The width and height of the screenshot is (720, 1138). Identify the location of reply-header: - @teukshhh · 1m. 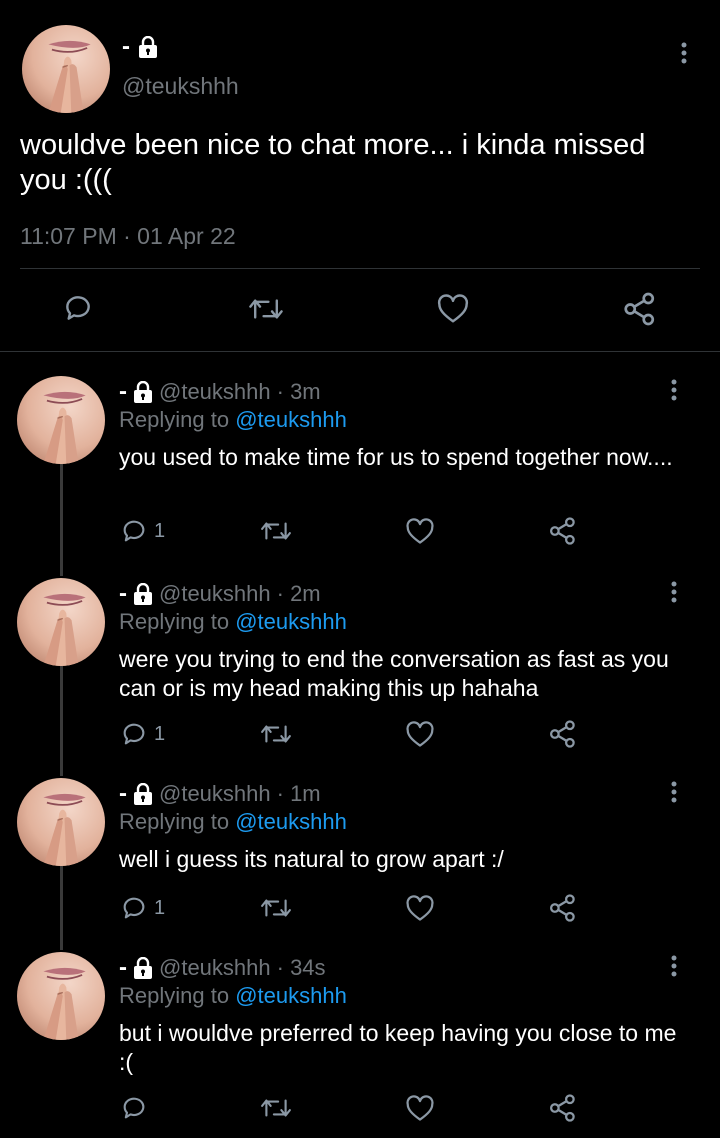
(220, 794).